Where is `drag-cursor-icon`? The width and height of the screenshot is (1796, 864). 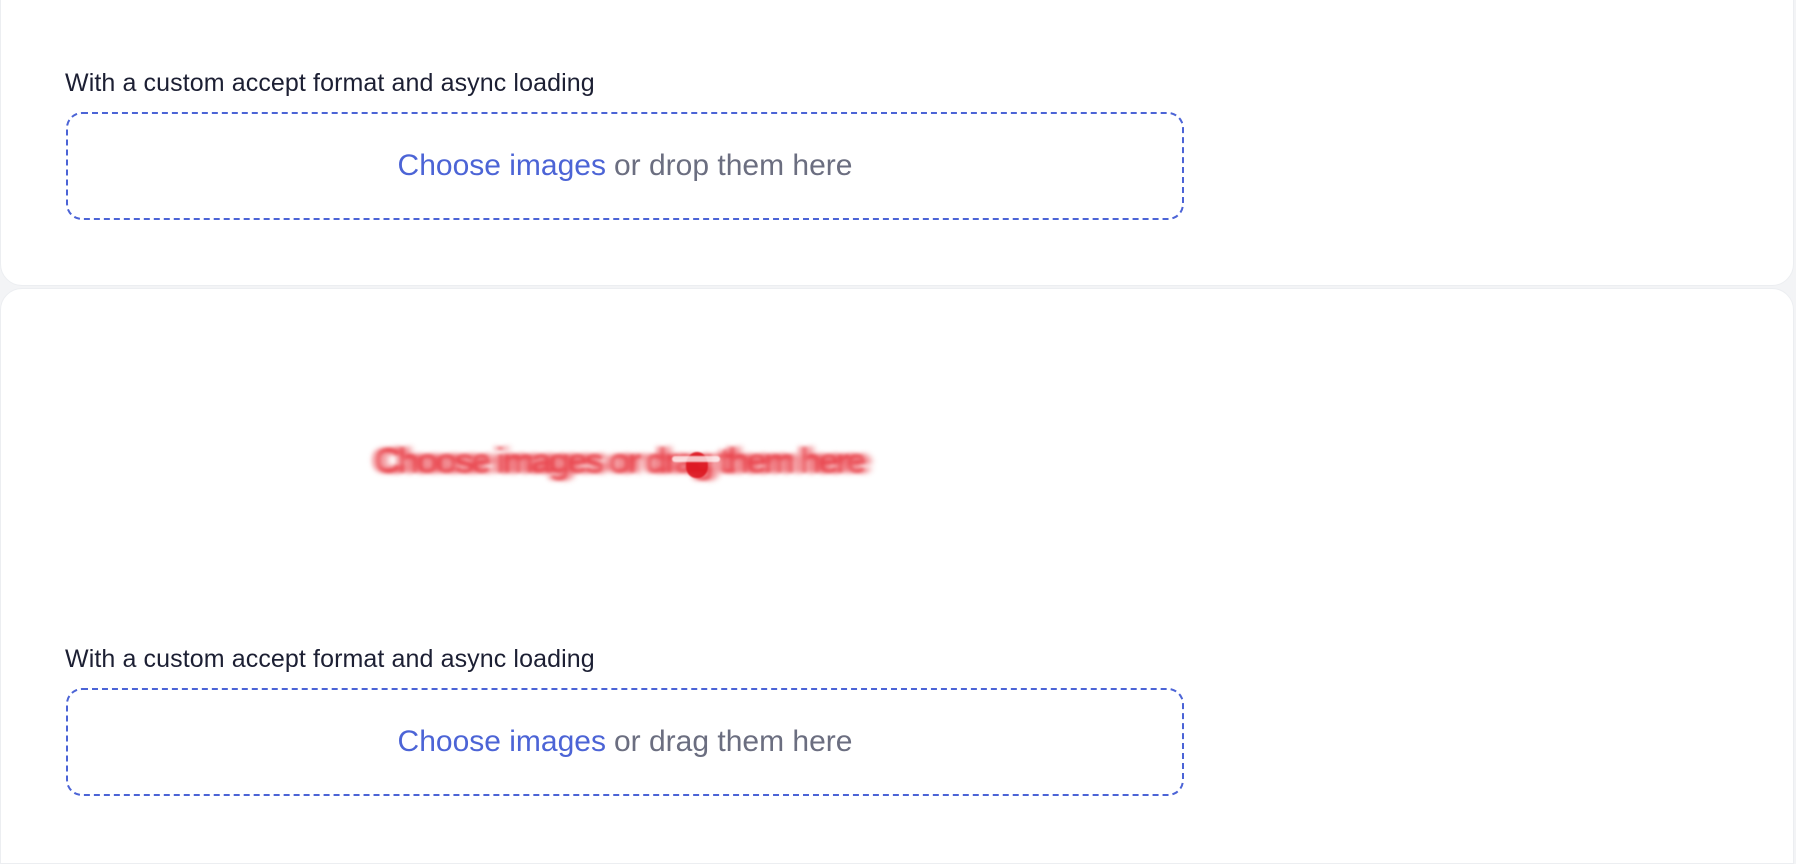 drag-cursor-icon is located at coordinates (696, 465).